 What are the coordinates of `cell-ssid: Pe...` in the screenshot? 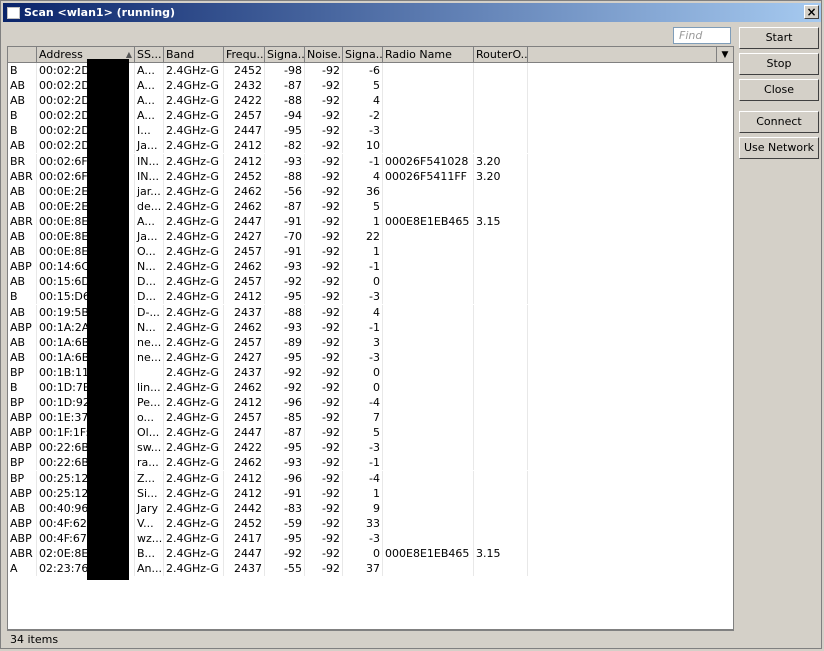 It's located at (149, 403).